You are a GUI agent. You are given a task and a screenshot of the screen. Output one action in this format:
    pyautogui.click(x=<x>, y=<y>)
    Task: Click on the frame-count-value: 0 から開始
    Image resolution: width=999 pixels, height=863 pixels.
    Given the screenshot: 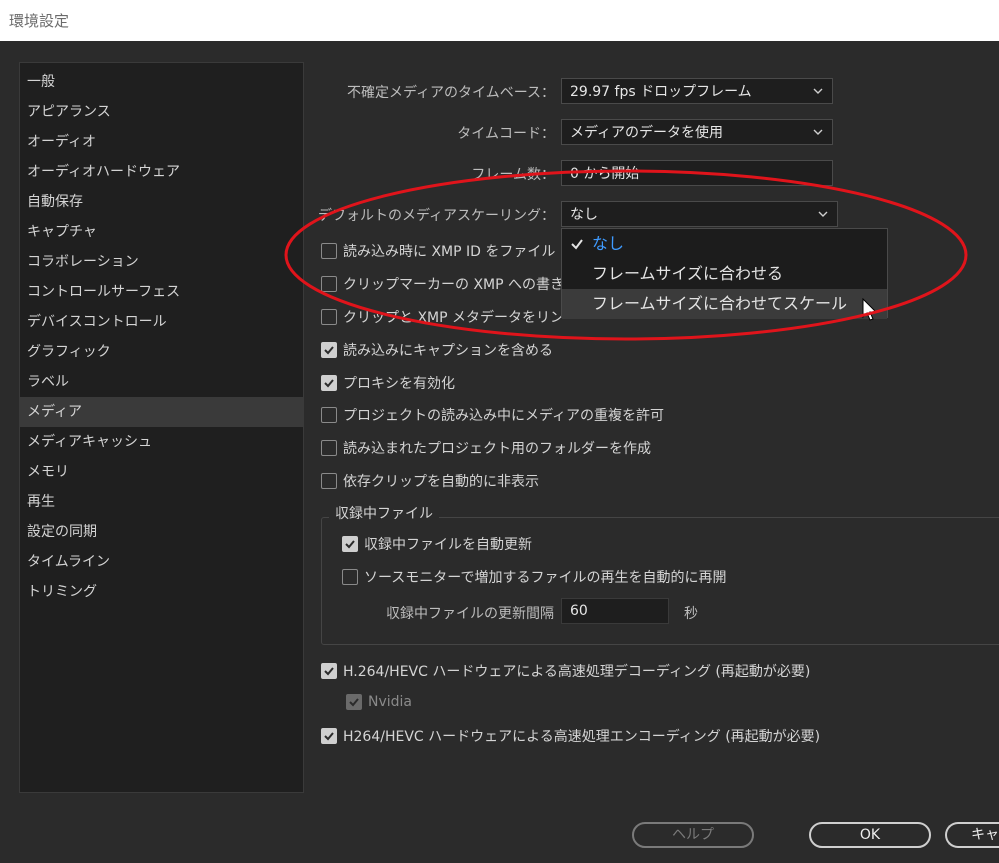 What is the action you would take?
    pyautogui.click(x=605, y=174)
    